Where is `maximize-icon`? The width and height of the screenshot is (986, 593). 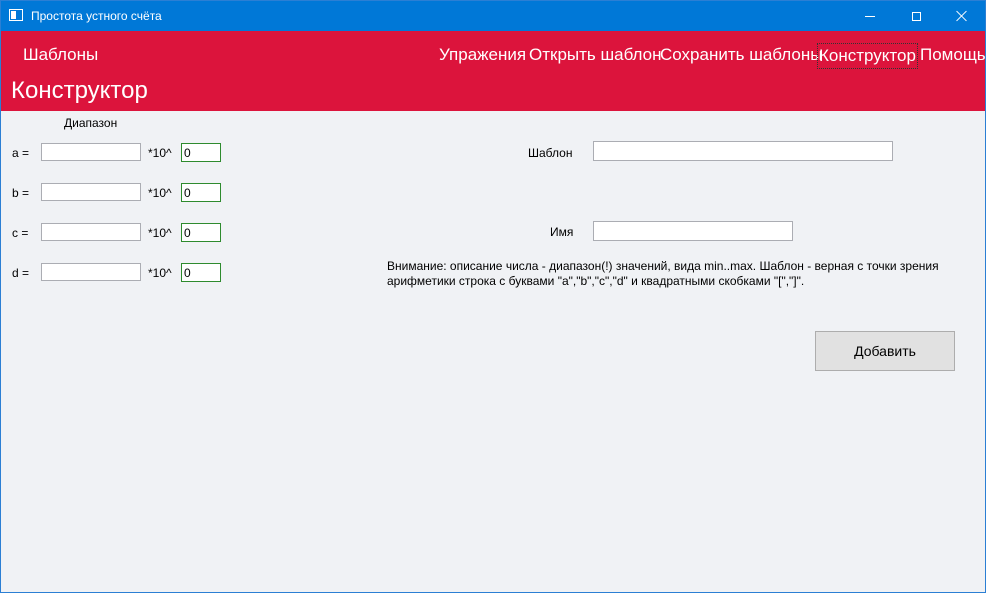 maximize-icon is located at coordinates (916, 16).